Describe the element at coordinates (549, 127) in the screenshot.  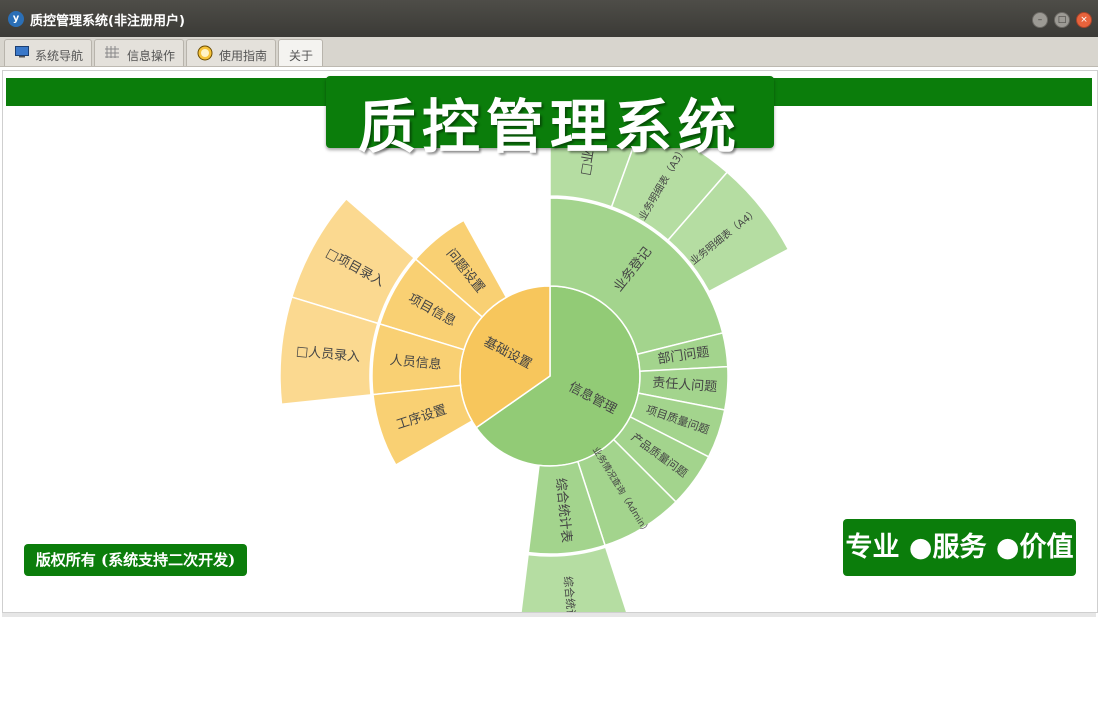
I see `banner-title: 质控管理系统` at that location.